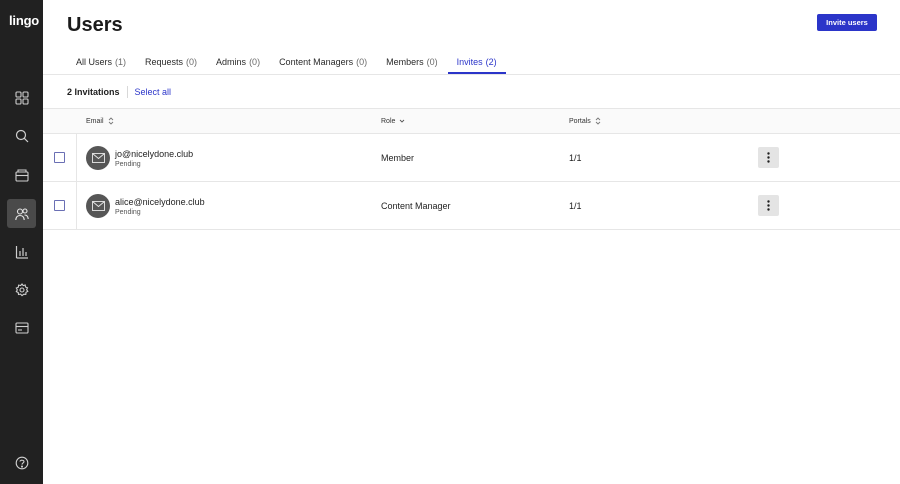 This screenshot has height=484, width=900. I want to click on nav-dashboard, so click(21, 97).